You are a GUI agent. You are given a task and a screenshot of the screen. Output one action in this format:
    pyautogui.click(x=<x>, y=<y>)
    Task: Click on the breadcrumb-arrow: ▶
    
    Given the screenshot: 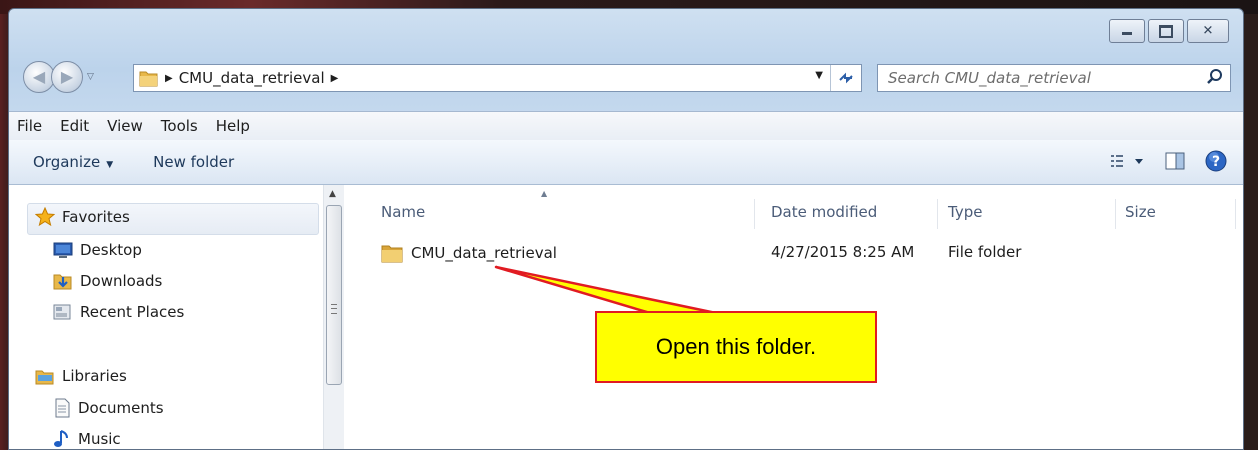 What is the action you would take?
    pyautogui.click(x=169, y=78)
    